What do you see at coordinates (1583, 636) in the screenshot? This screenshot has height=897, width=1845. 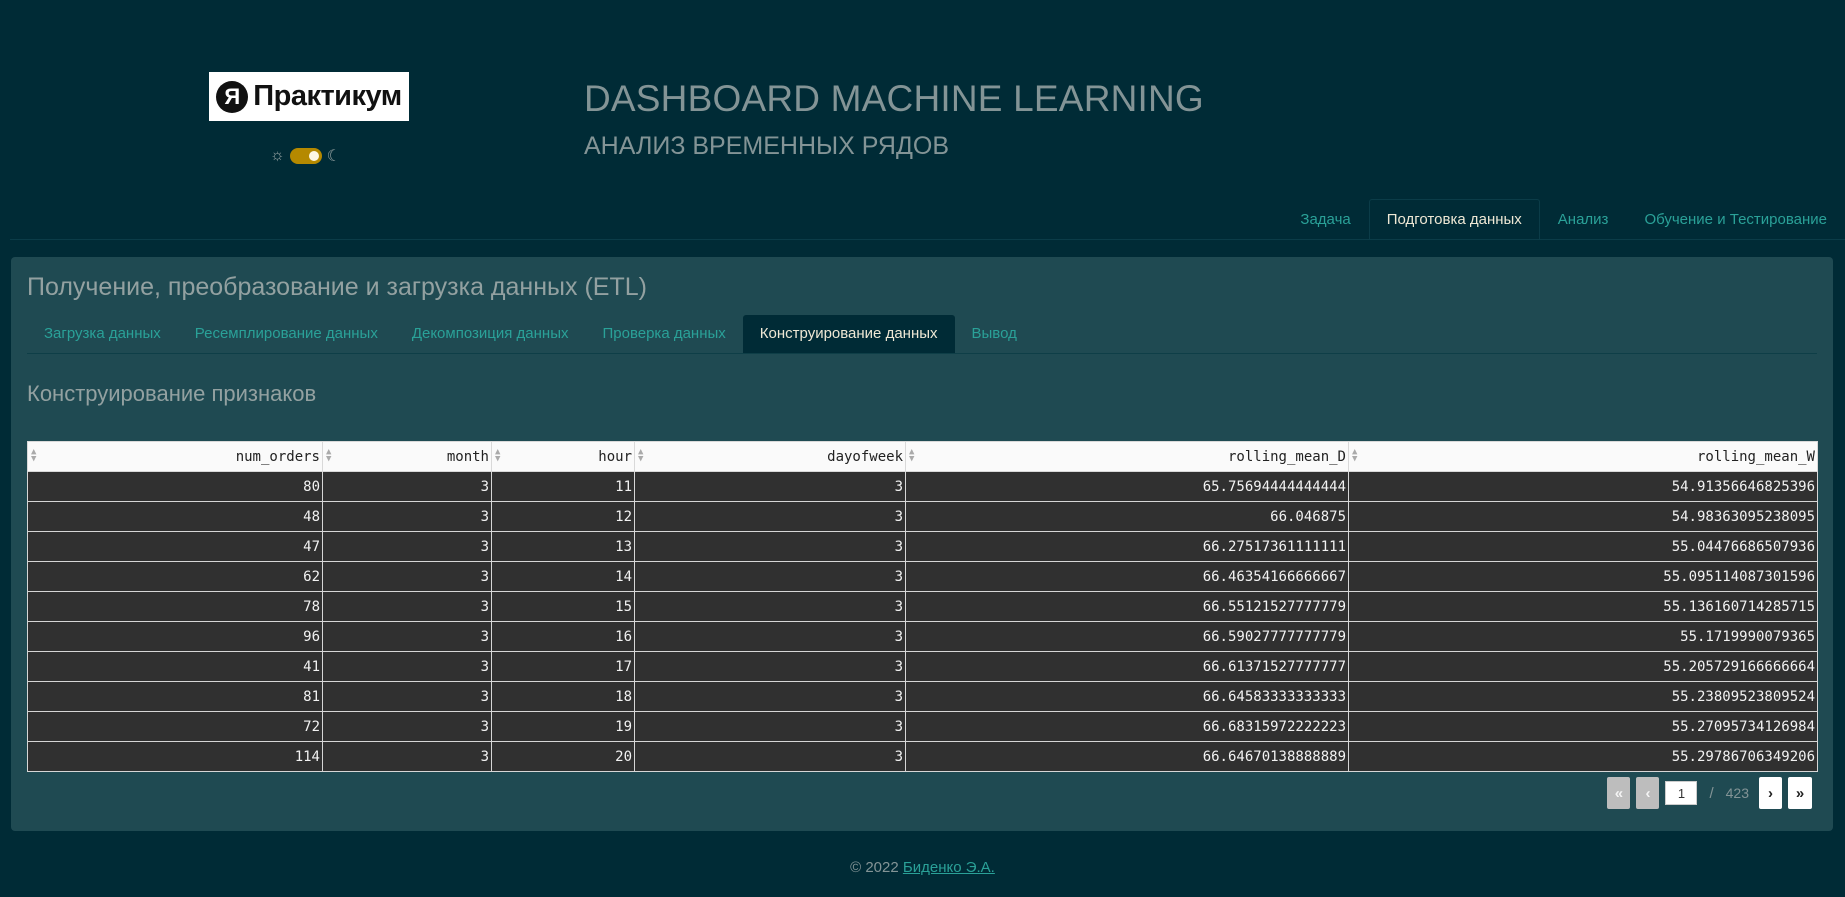 I see `table-cell: 55.1719990079365` at bounding box center [1583, 636].